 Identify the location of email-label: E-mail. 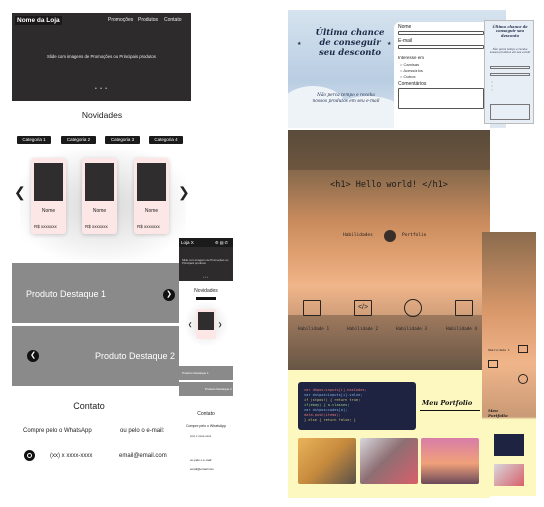
(405, 41).